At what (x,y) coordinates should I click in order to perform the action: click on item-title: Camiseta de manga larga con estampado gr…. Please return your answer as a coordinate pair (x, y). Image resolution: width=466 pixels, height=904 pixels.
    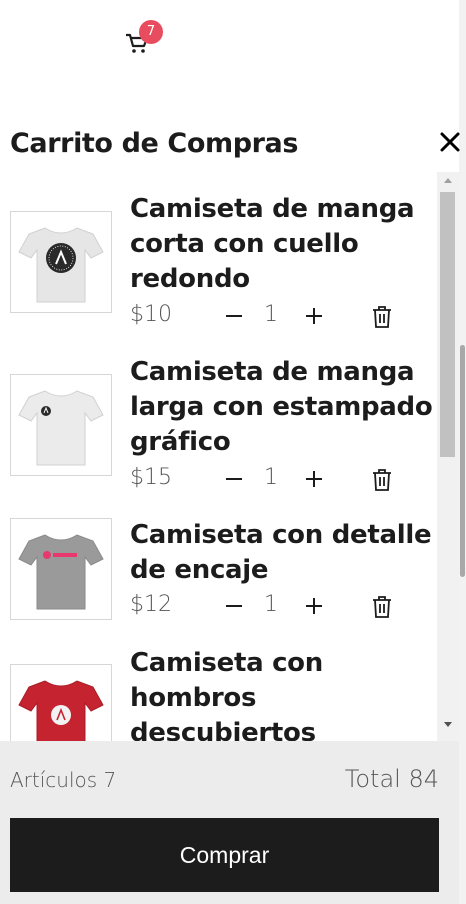
    Looking at the image, I should click on (281, 407).